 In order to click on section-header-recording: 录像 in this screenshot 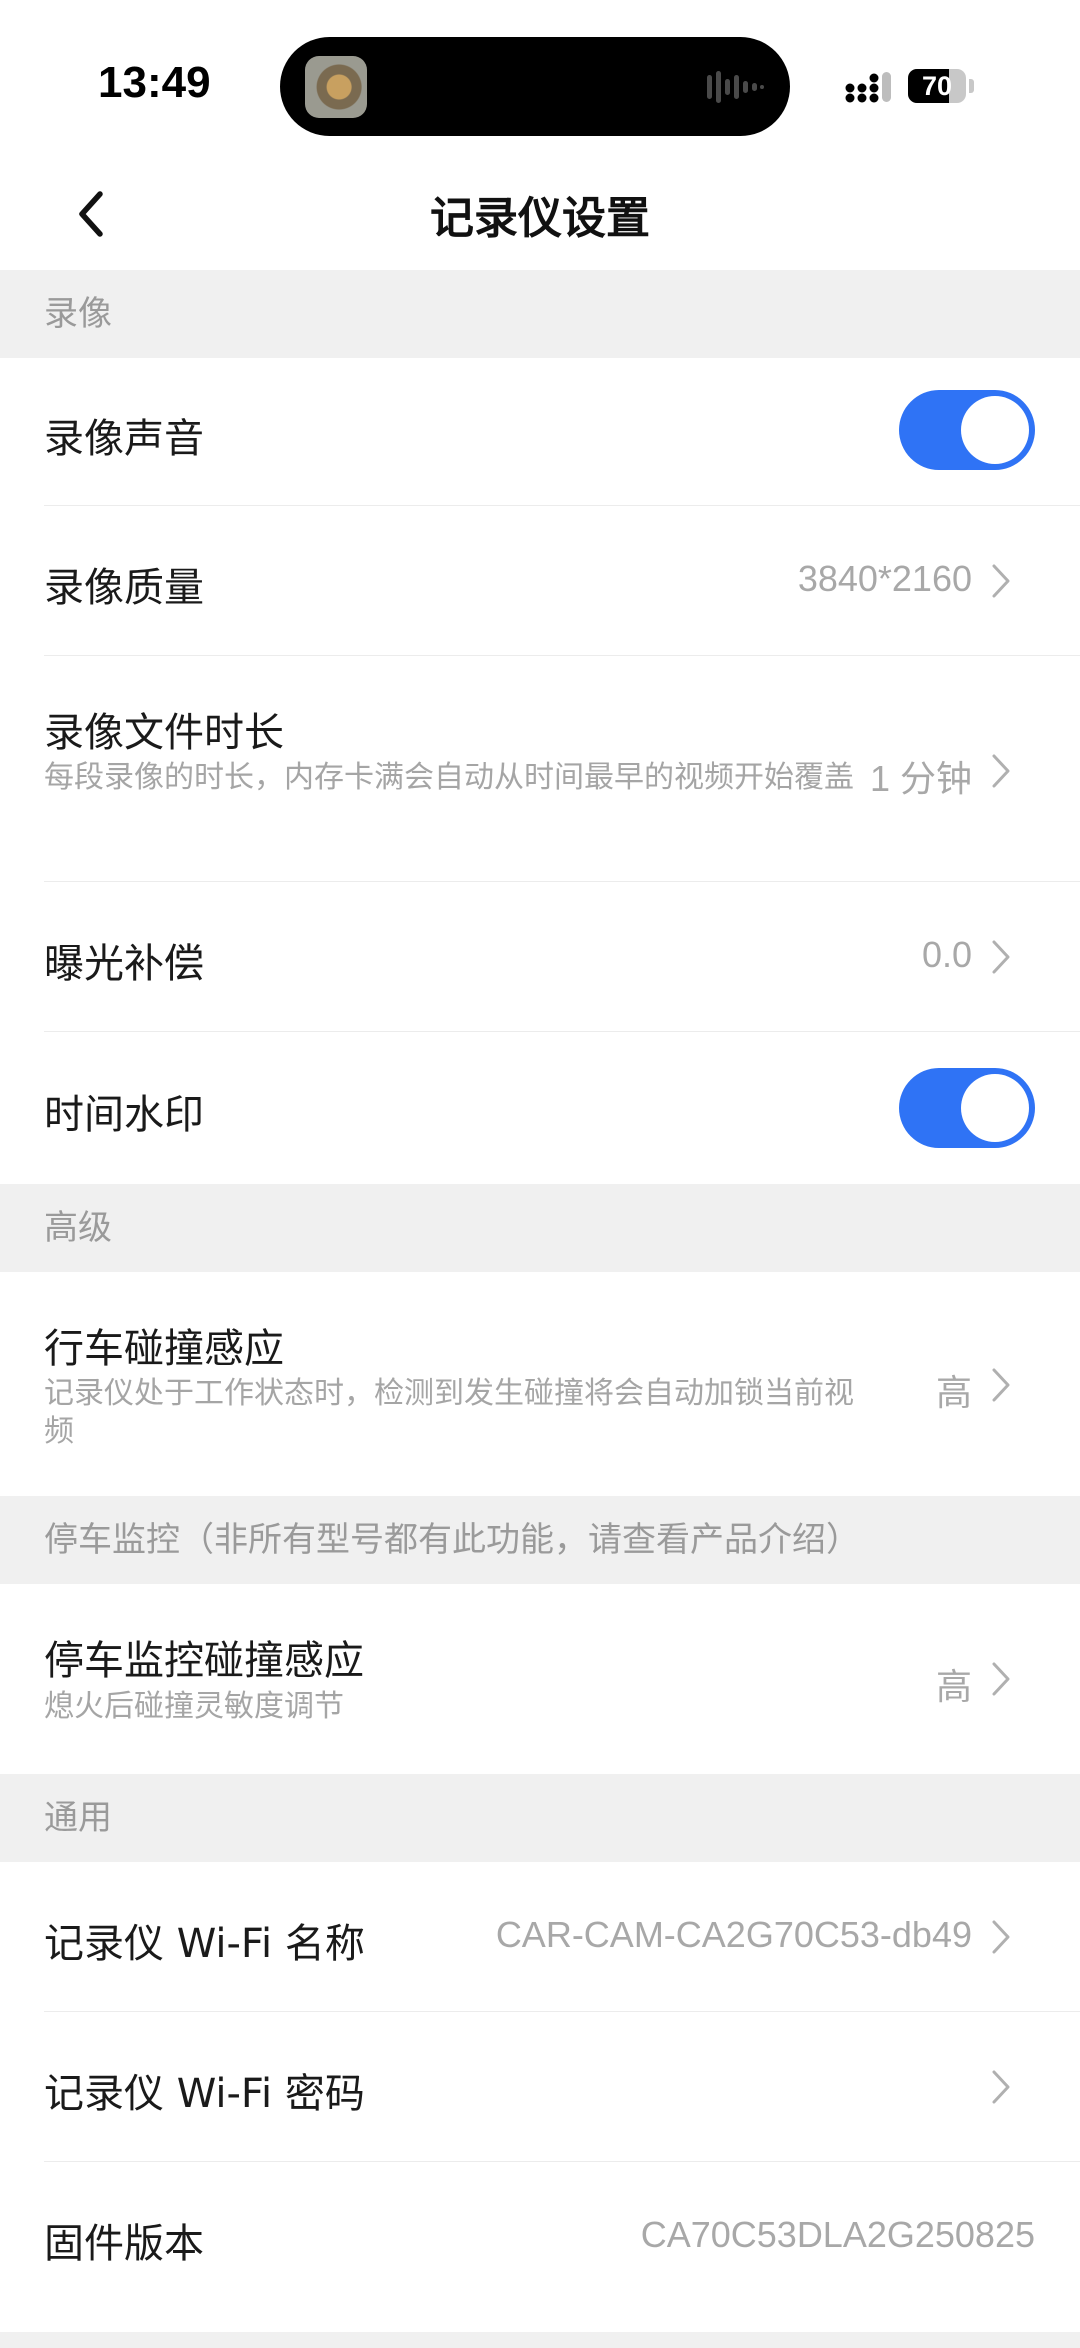, I will do `click(540, 314)`.